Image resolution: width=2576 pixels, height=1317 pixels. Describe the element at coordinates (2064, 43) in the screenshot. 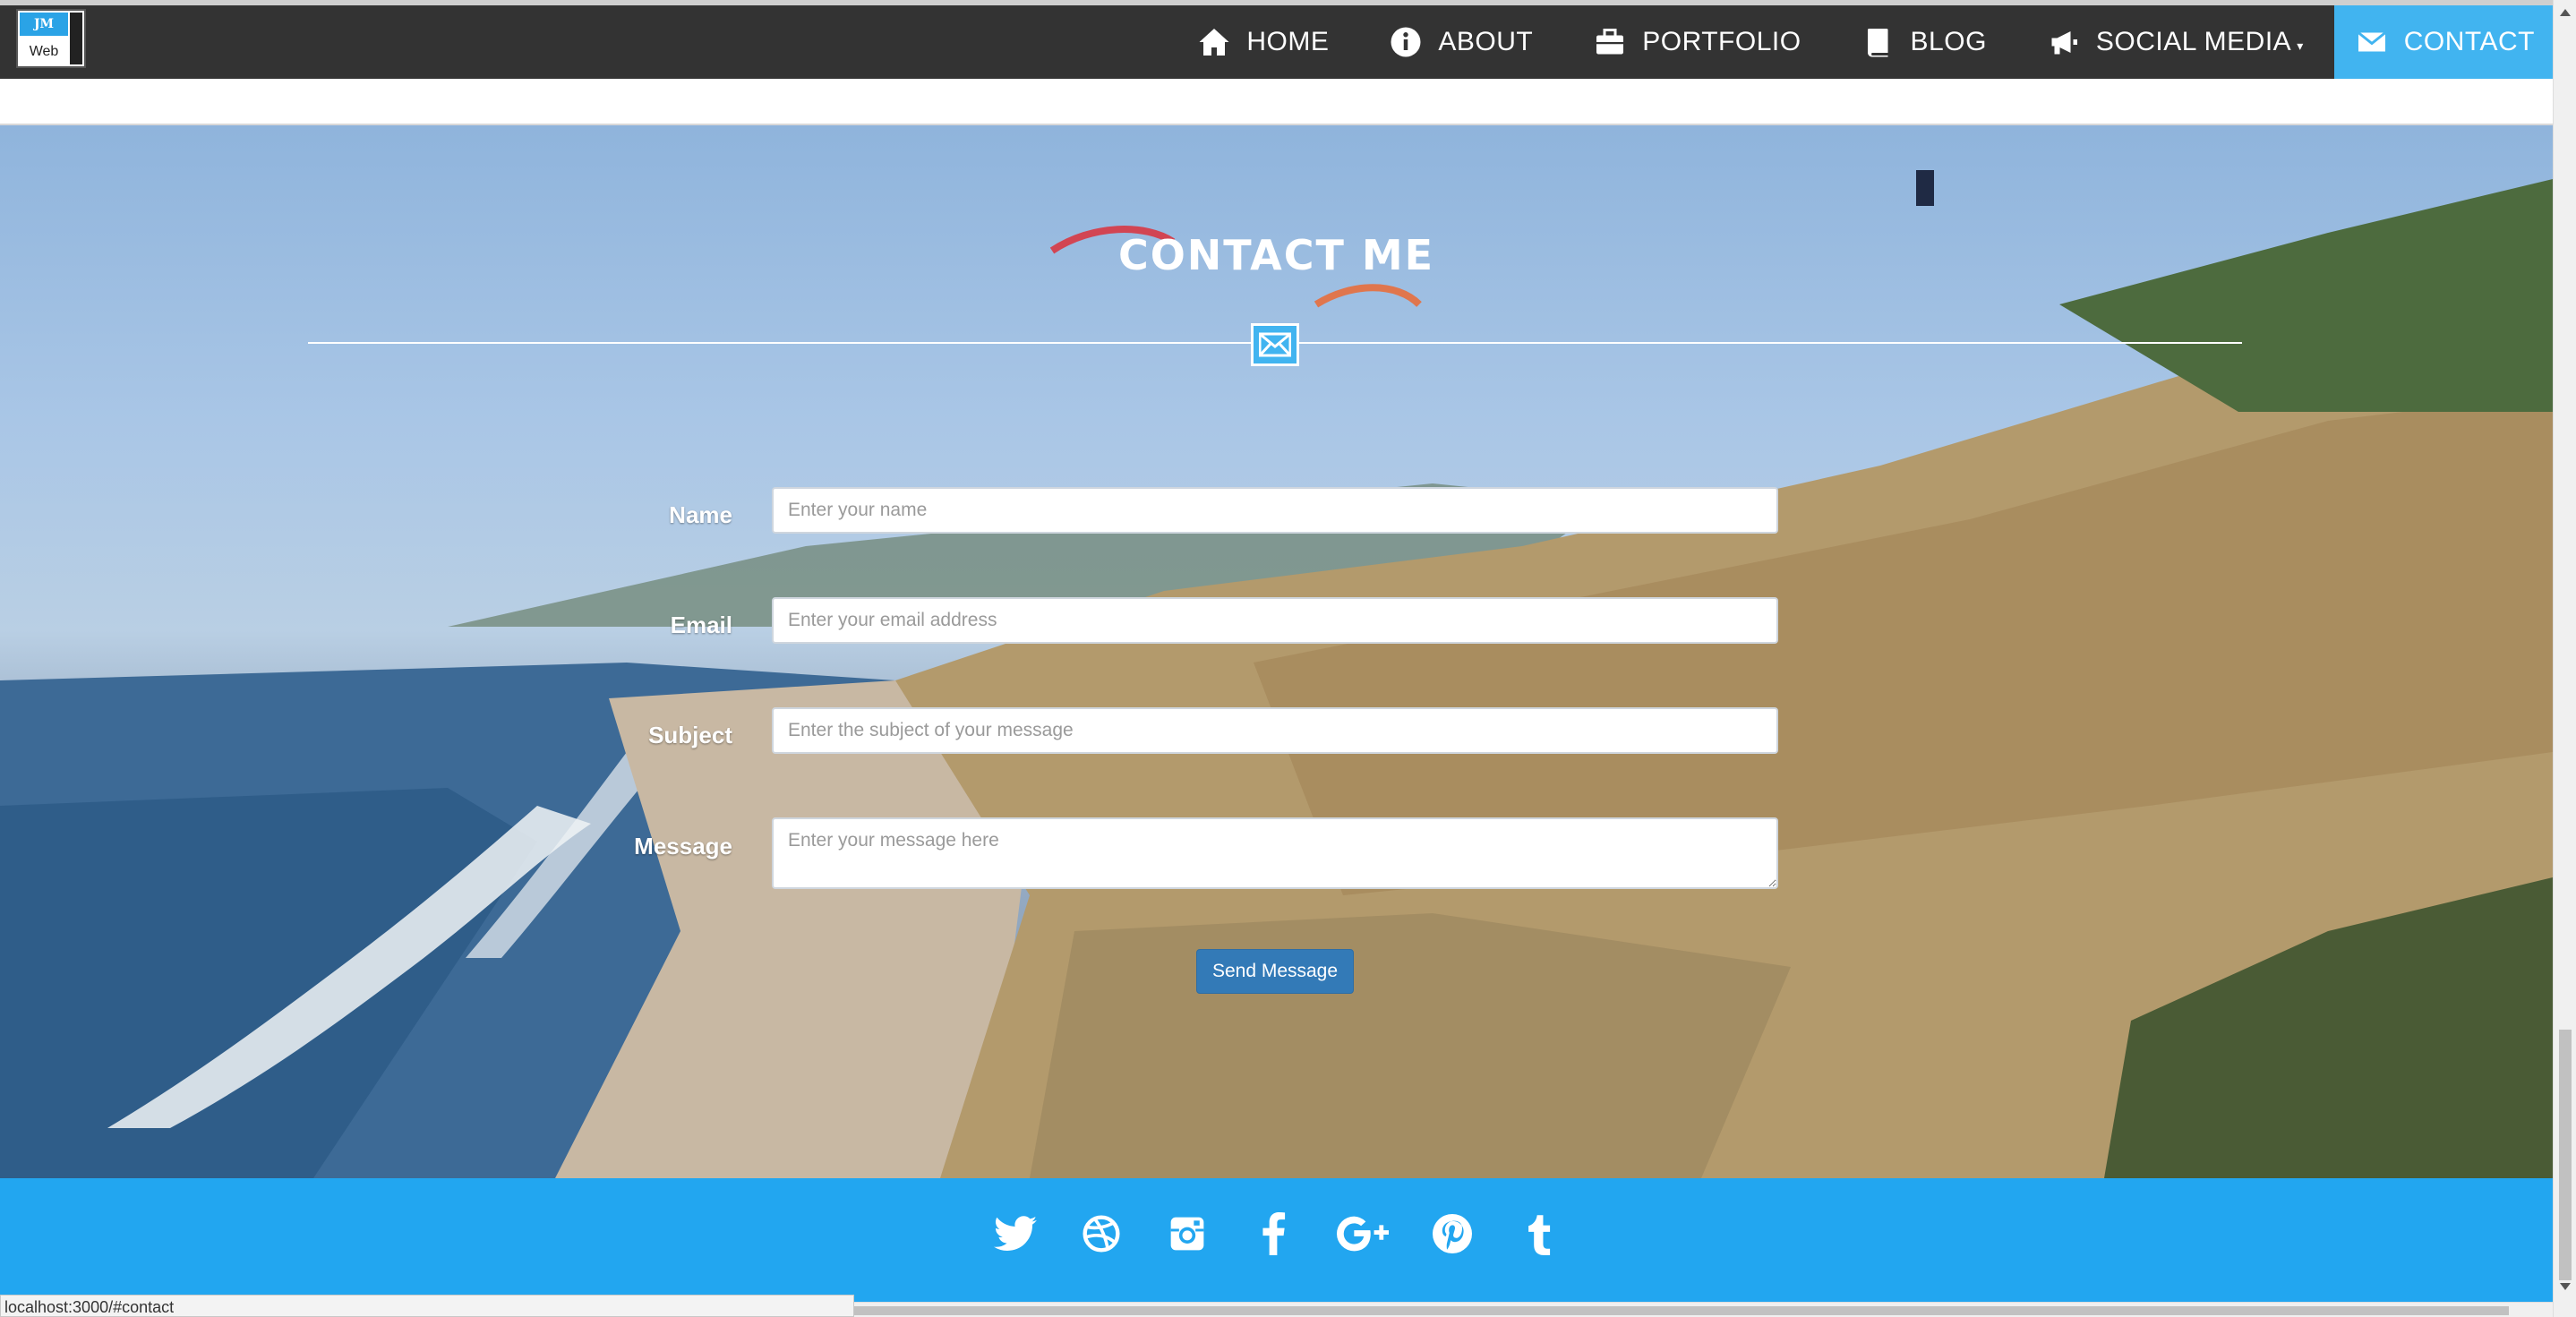

I see `megaphone-icon` at that location.